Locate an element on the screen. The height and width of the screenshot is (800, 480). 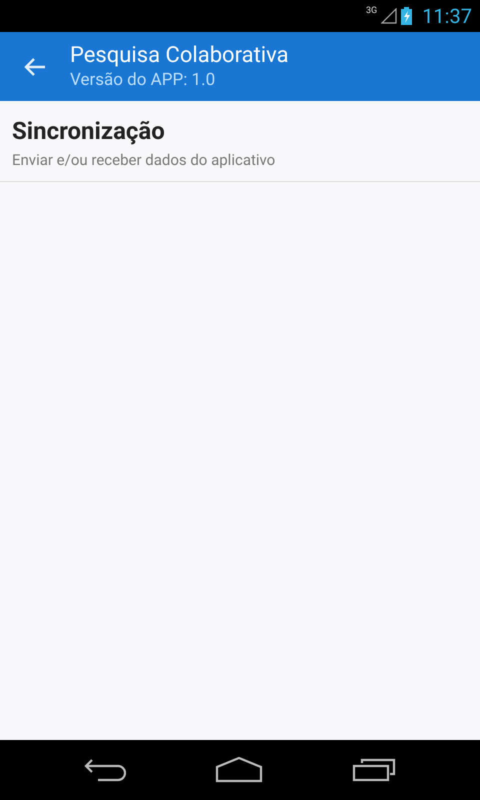
network-label: 3G is located at coordinates (372, 11).